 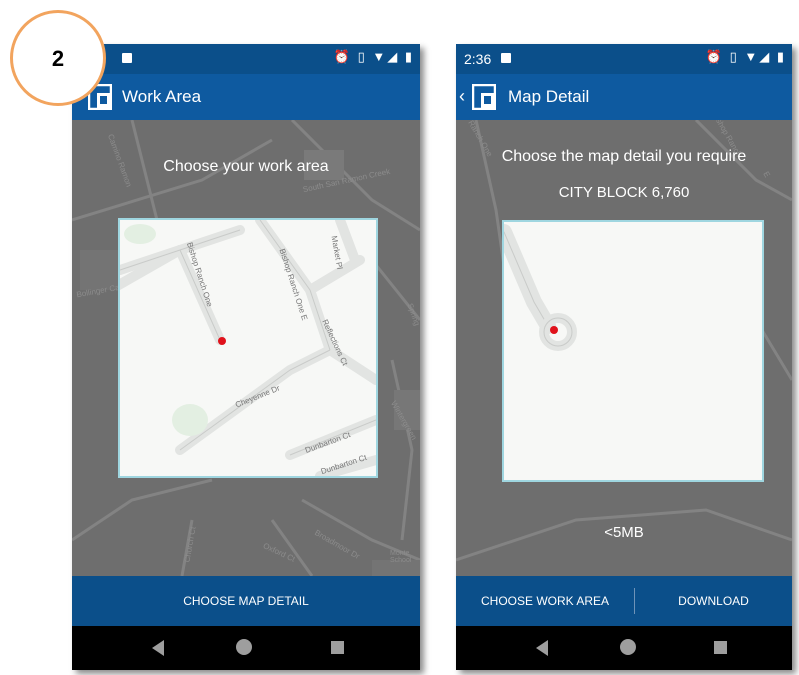 I want to click on status-bar: ⏰ ▯ ▼◢ ▮, so click(x=246, y=59).